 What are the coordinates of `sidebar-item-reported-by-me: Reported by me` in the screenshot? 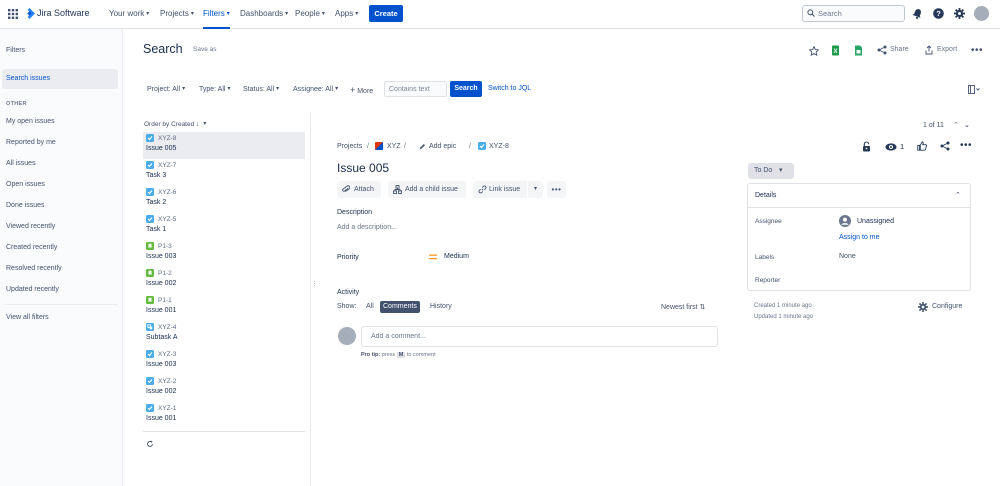 It's located at (31, 142).